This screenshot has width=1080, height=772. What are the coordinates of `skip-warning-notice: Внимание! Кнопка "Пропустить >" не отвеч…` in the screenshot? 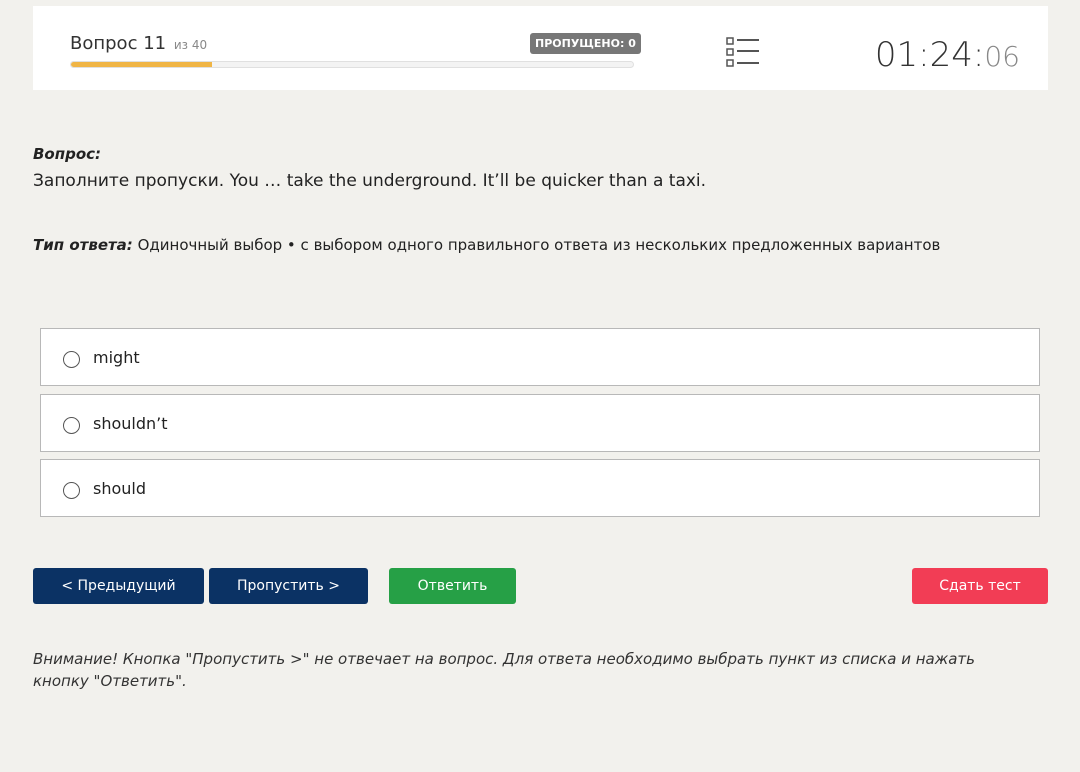 It's located at (504, 670).